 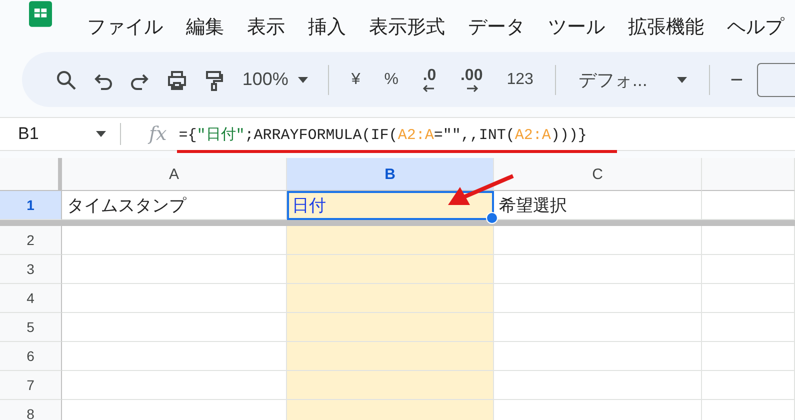 What do you see at coordinates (31, 356) in the screenshot?
I see `row-header: 6` at bounding box center [31, 356].